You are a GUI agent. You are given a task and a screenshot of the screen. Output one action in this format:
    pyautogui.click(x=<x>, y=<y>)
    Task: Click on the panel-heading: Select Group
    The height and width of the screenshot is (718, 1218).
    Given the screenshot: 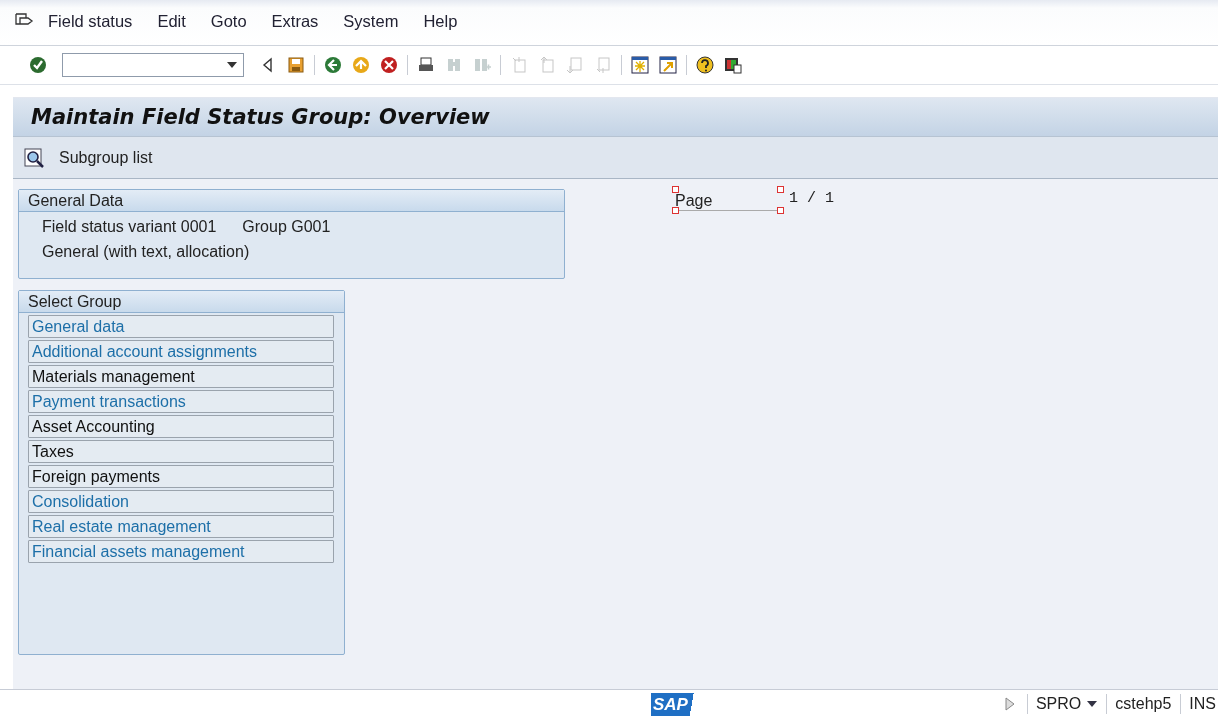 What is the action you would take?
    pyautogui.click(x=181, y=302)
    